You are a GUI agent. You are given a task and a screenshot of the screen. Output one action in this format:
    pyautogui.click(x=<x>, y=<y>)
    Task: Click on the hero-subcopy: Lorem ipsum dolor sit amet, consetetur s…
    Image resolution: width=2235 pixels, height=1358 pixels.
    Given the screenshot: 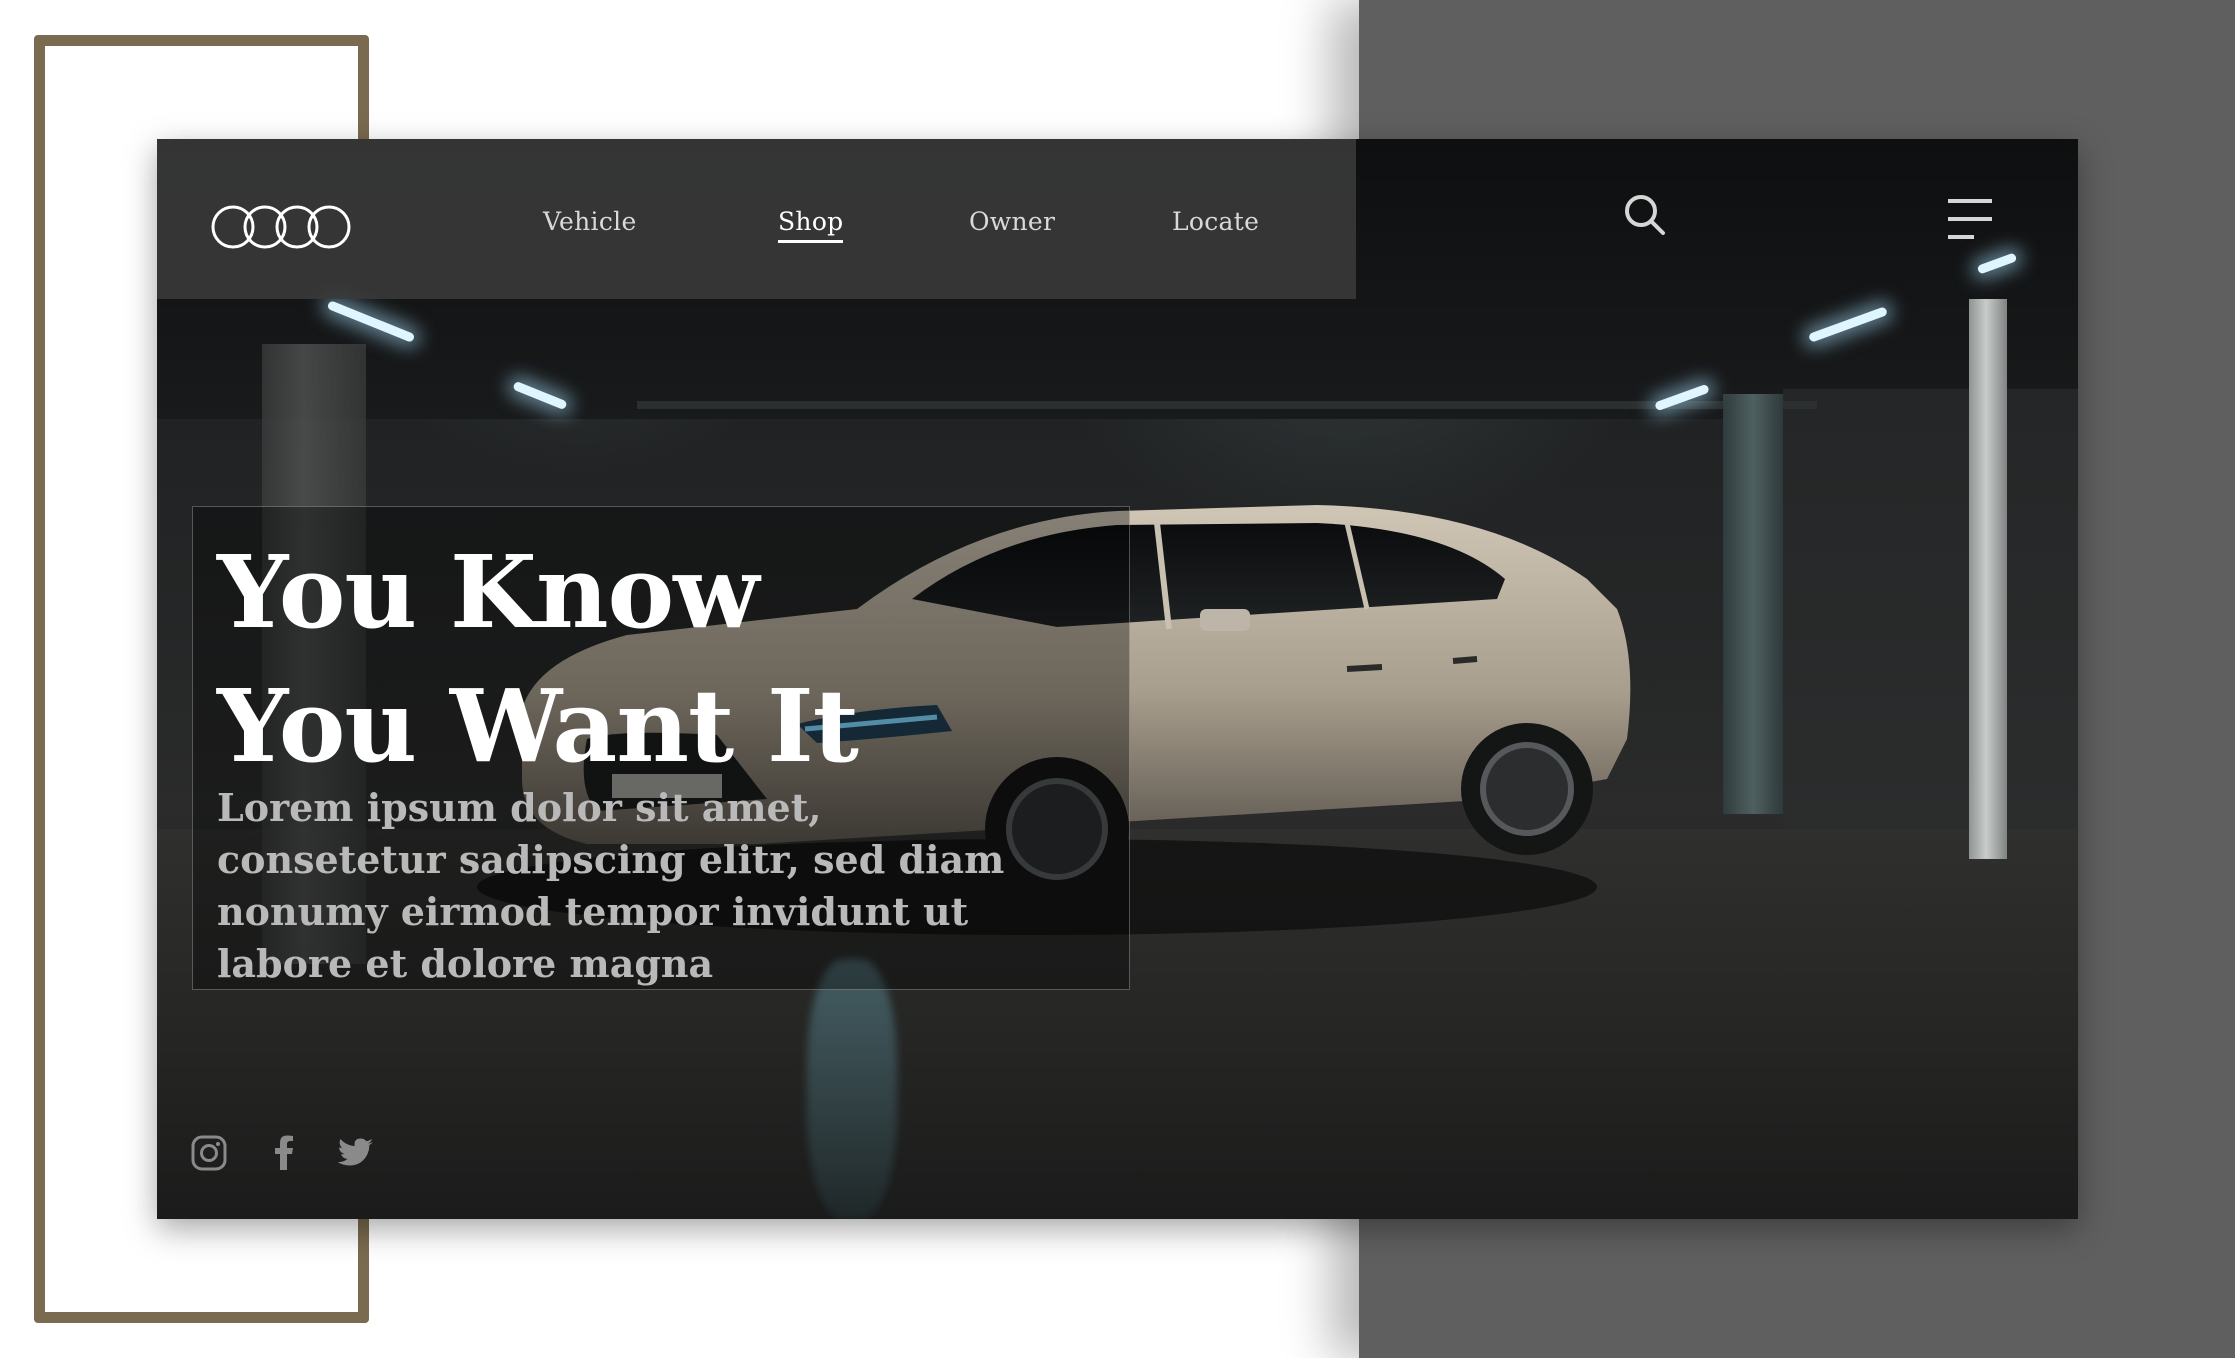 What is the action you would take?
    pyautogui.click(x=611, y=885)
    